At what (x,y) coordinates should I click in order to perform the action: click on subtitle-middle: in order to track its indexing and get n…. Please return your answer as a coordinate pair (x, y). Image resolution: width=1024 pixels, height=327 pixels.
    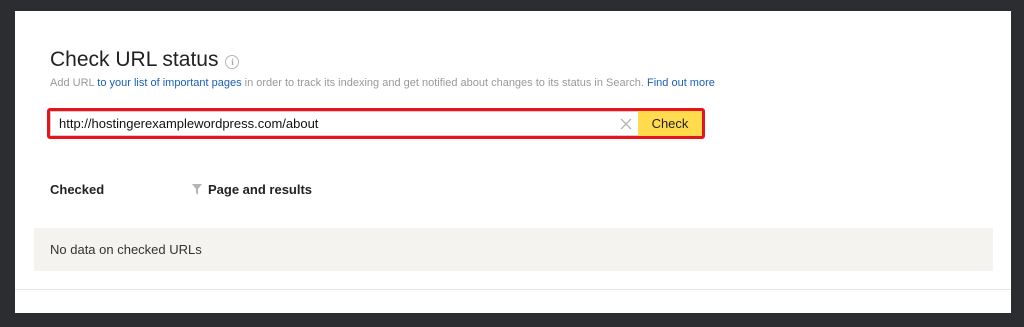
    Looking at the image, I should click on (444, 83).